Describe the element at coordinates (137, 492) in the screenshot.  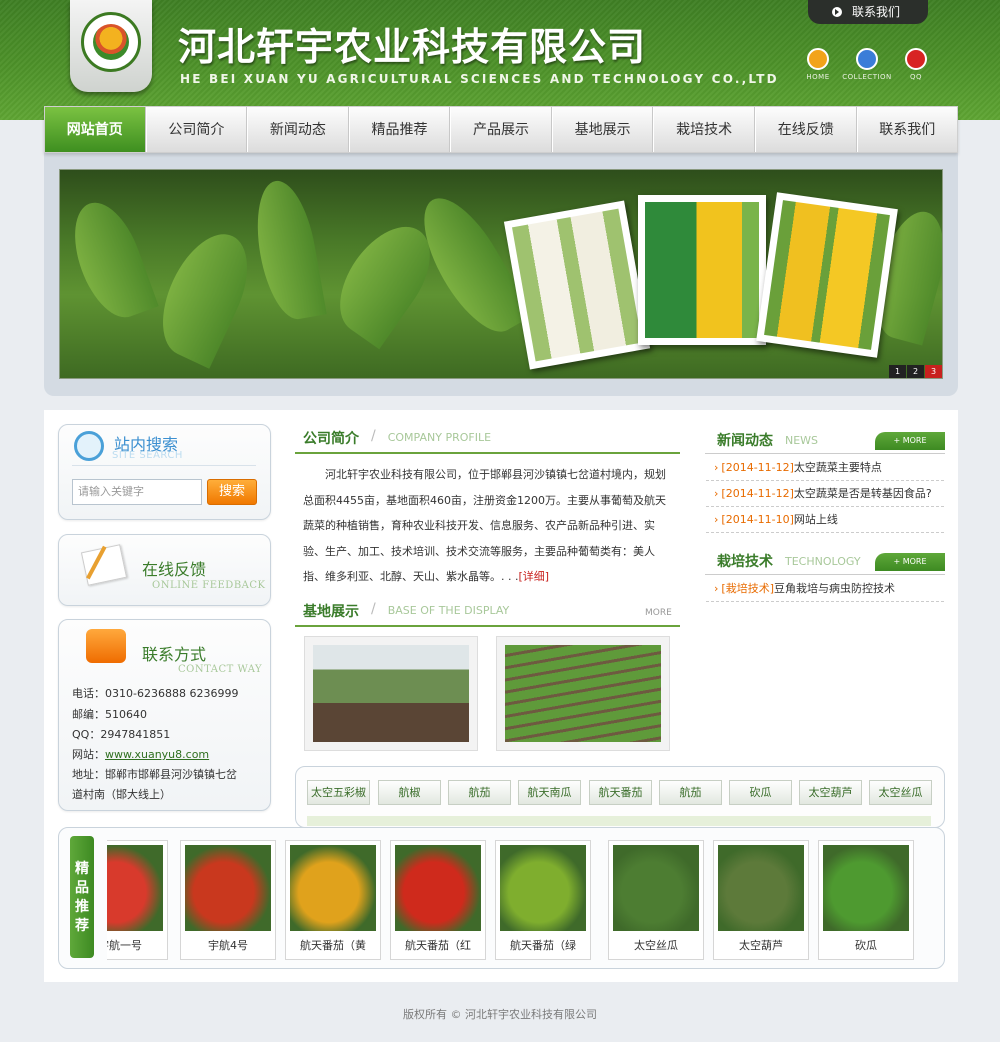
I see `search-input: 请输入关键字` at that location.